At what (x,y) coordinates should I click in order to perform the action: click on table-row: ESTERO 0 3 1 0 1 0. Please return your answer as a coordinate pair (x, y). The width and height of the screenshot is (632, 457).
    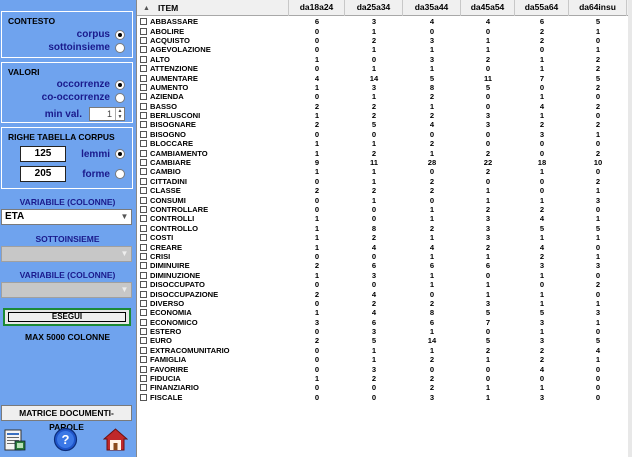
    Looking at the image, I should click on (384, 331).